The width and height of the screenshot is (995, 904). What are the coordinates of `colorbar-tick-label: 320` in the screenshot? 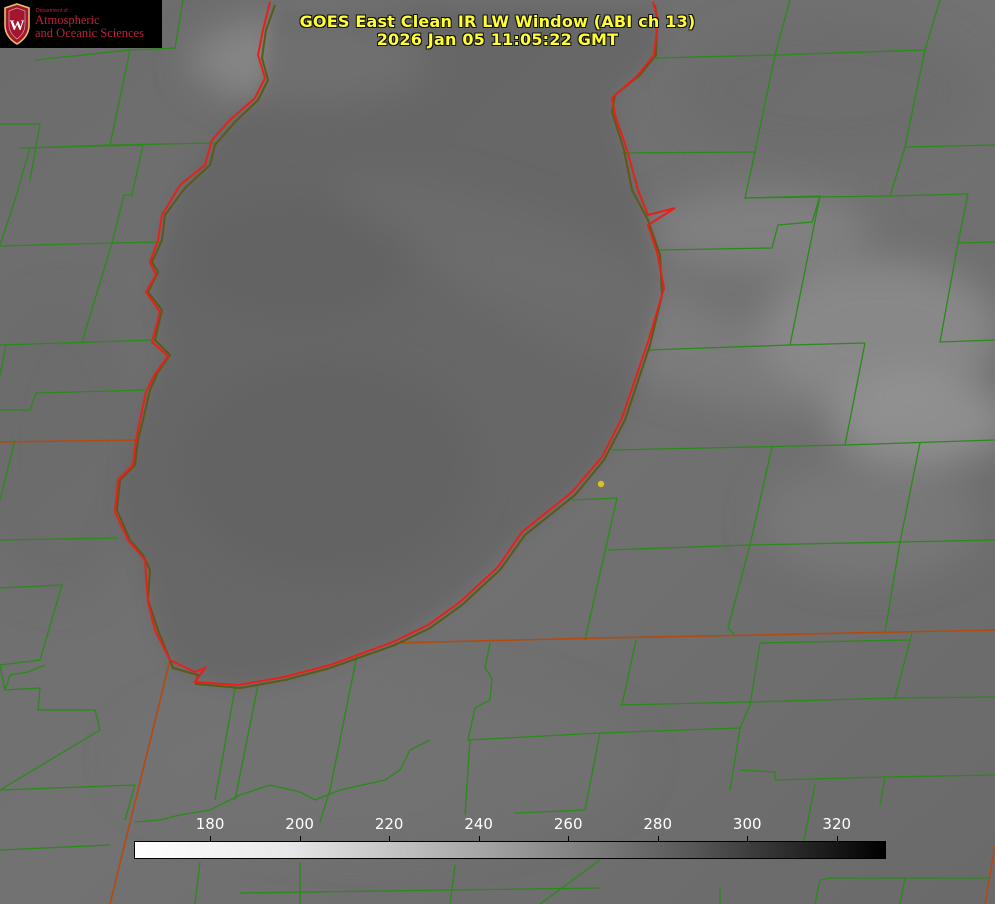 It's located at (837, 824).